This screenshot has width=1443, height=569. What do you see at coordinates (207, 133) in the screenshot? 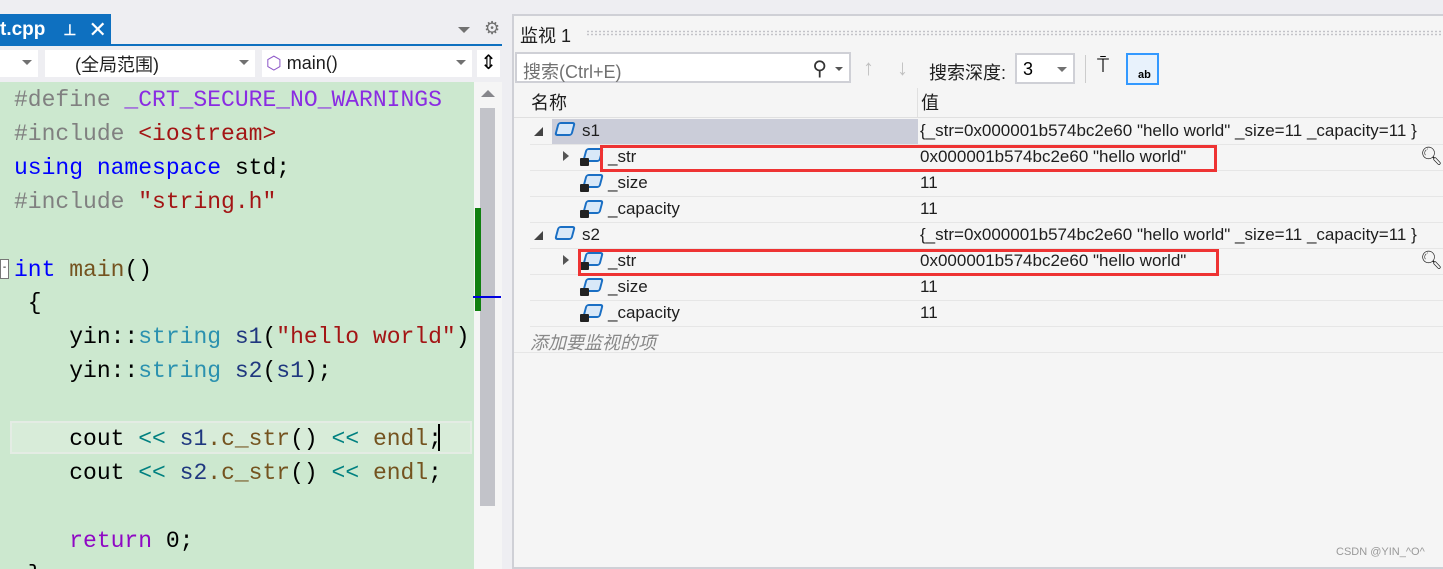
I see `code-token: <iostream>` at bounding box center [207, 133].